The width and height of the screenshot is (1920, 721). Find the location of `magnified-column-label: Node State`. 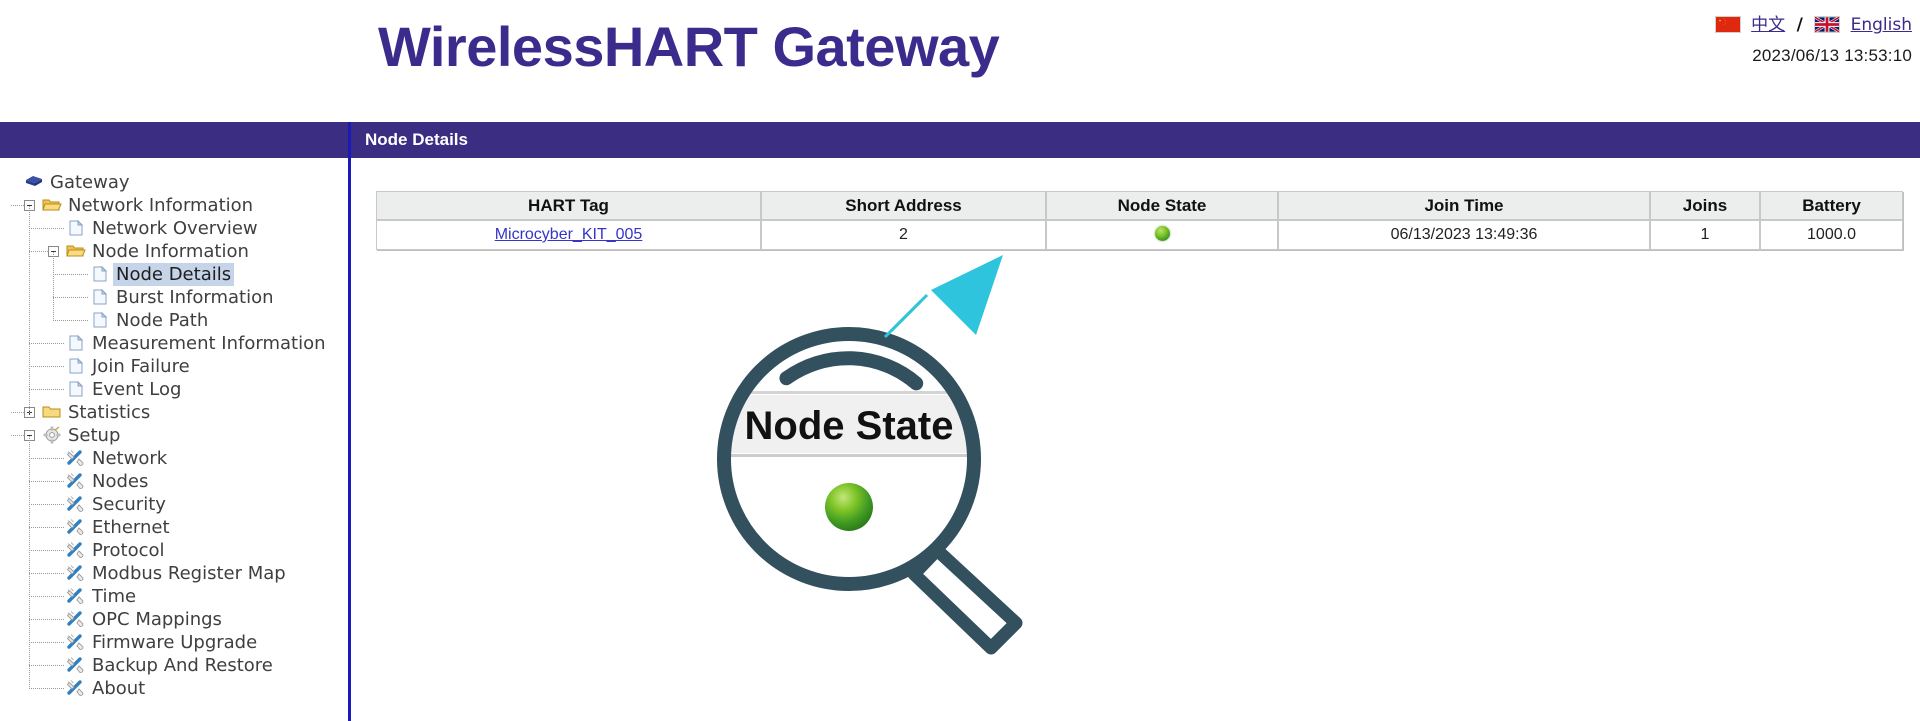

magnified-column-label: Node State is located at coordinates (849, 426).